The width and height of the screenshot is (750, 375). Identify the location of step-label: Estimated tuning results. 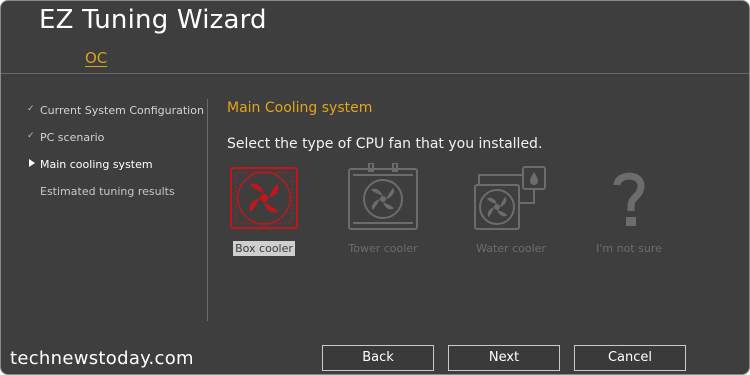
(107, 191).